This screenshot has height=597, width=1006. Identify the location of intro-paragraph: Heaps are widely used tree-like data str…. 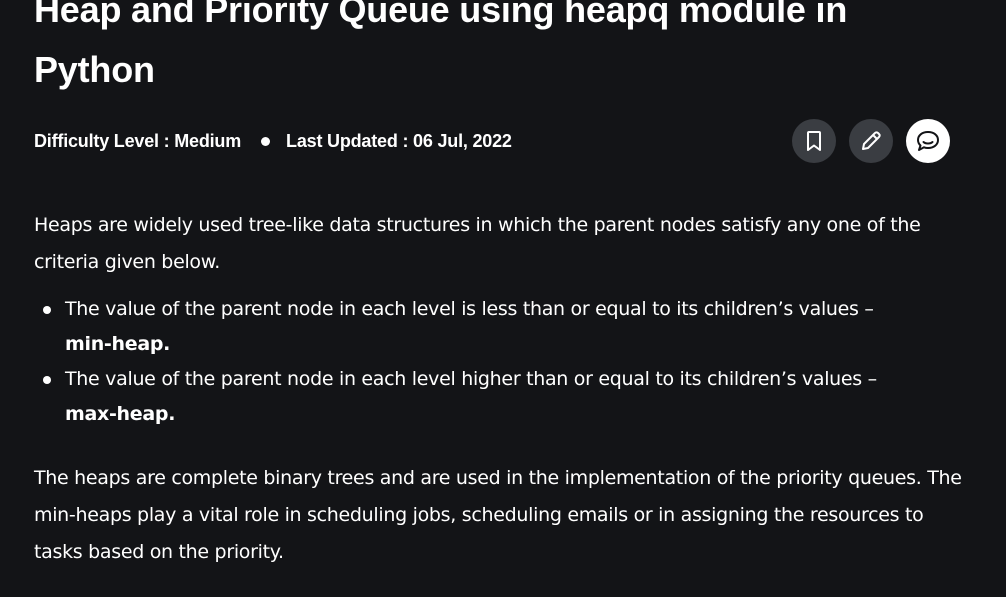
(477, 243).